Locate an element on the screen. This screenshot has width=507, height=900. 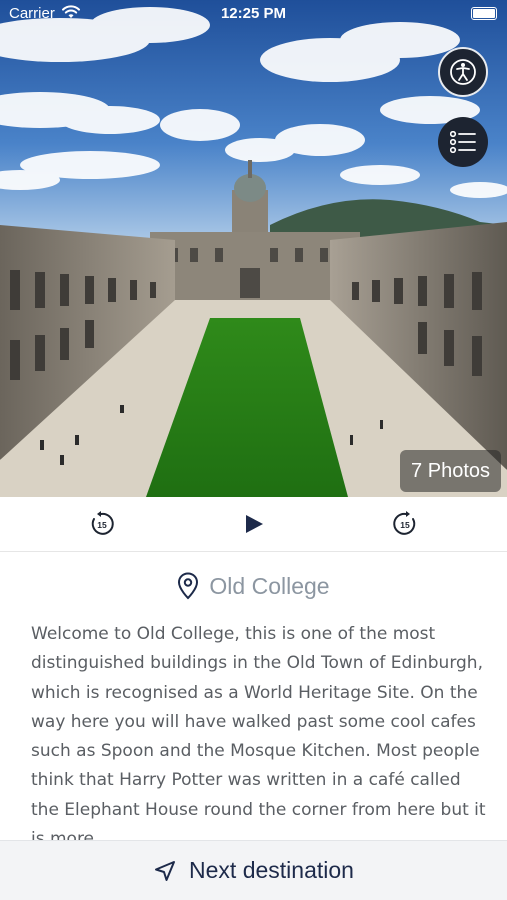
forward-15-button: 15 is located at coordinates (405, 524).